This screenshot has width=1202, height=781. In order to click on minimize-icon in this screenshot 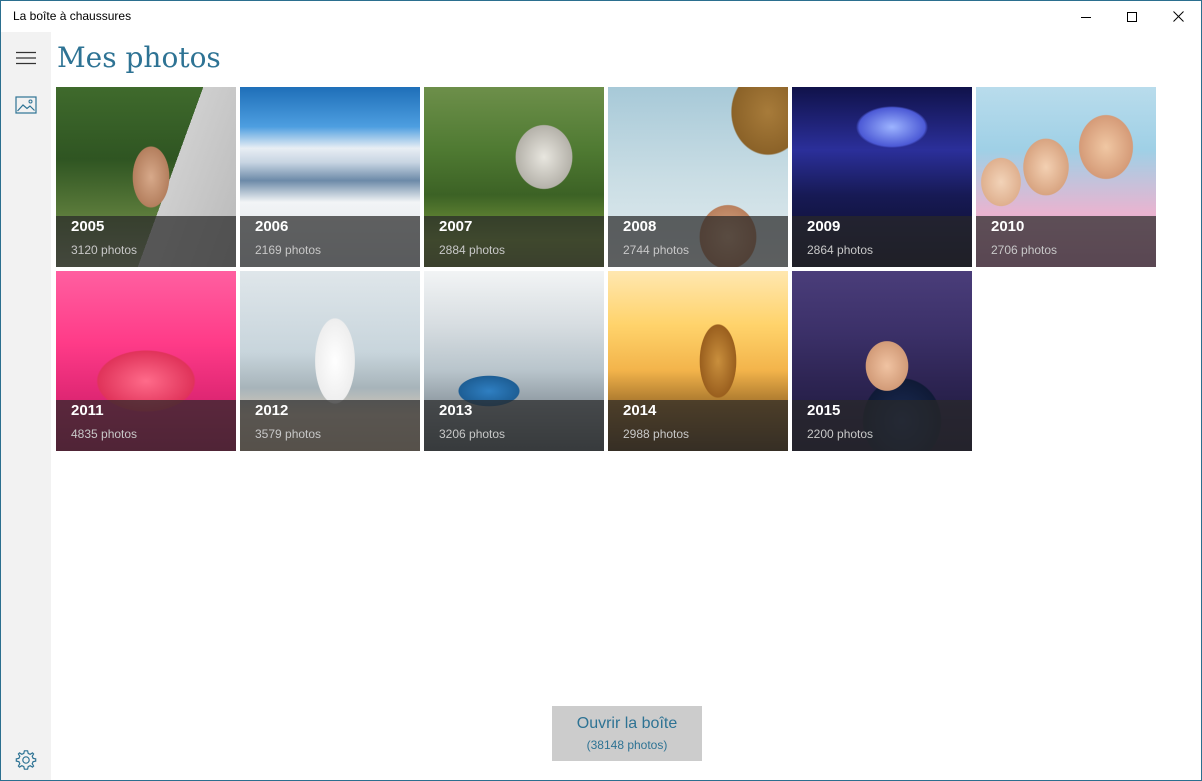, I will do `click(1086, 17)`.